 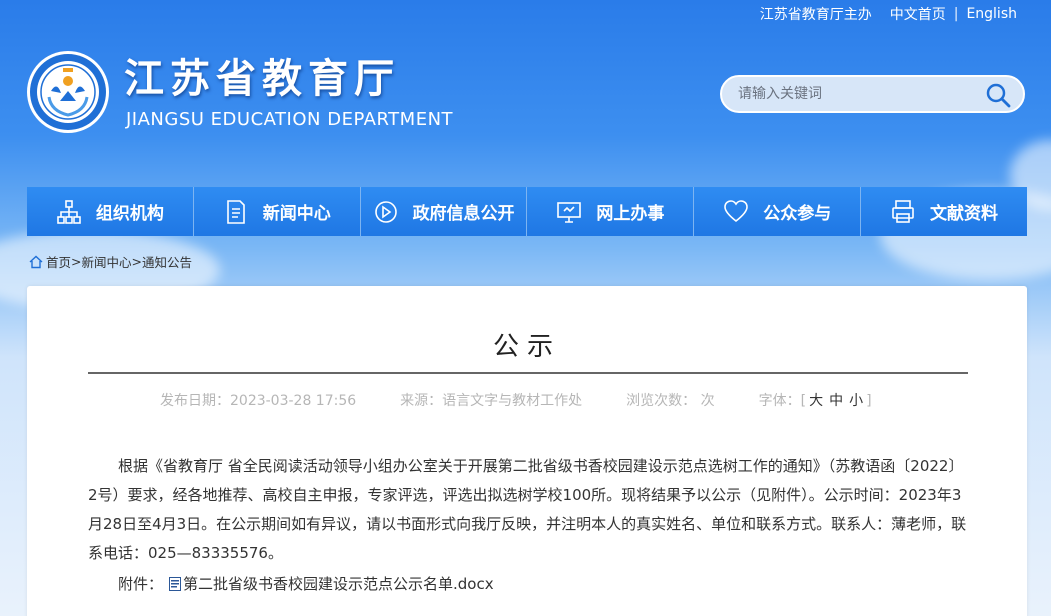 I want to click on emblem-icon, so click(x=68, y=92).